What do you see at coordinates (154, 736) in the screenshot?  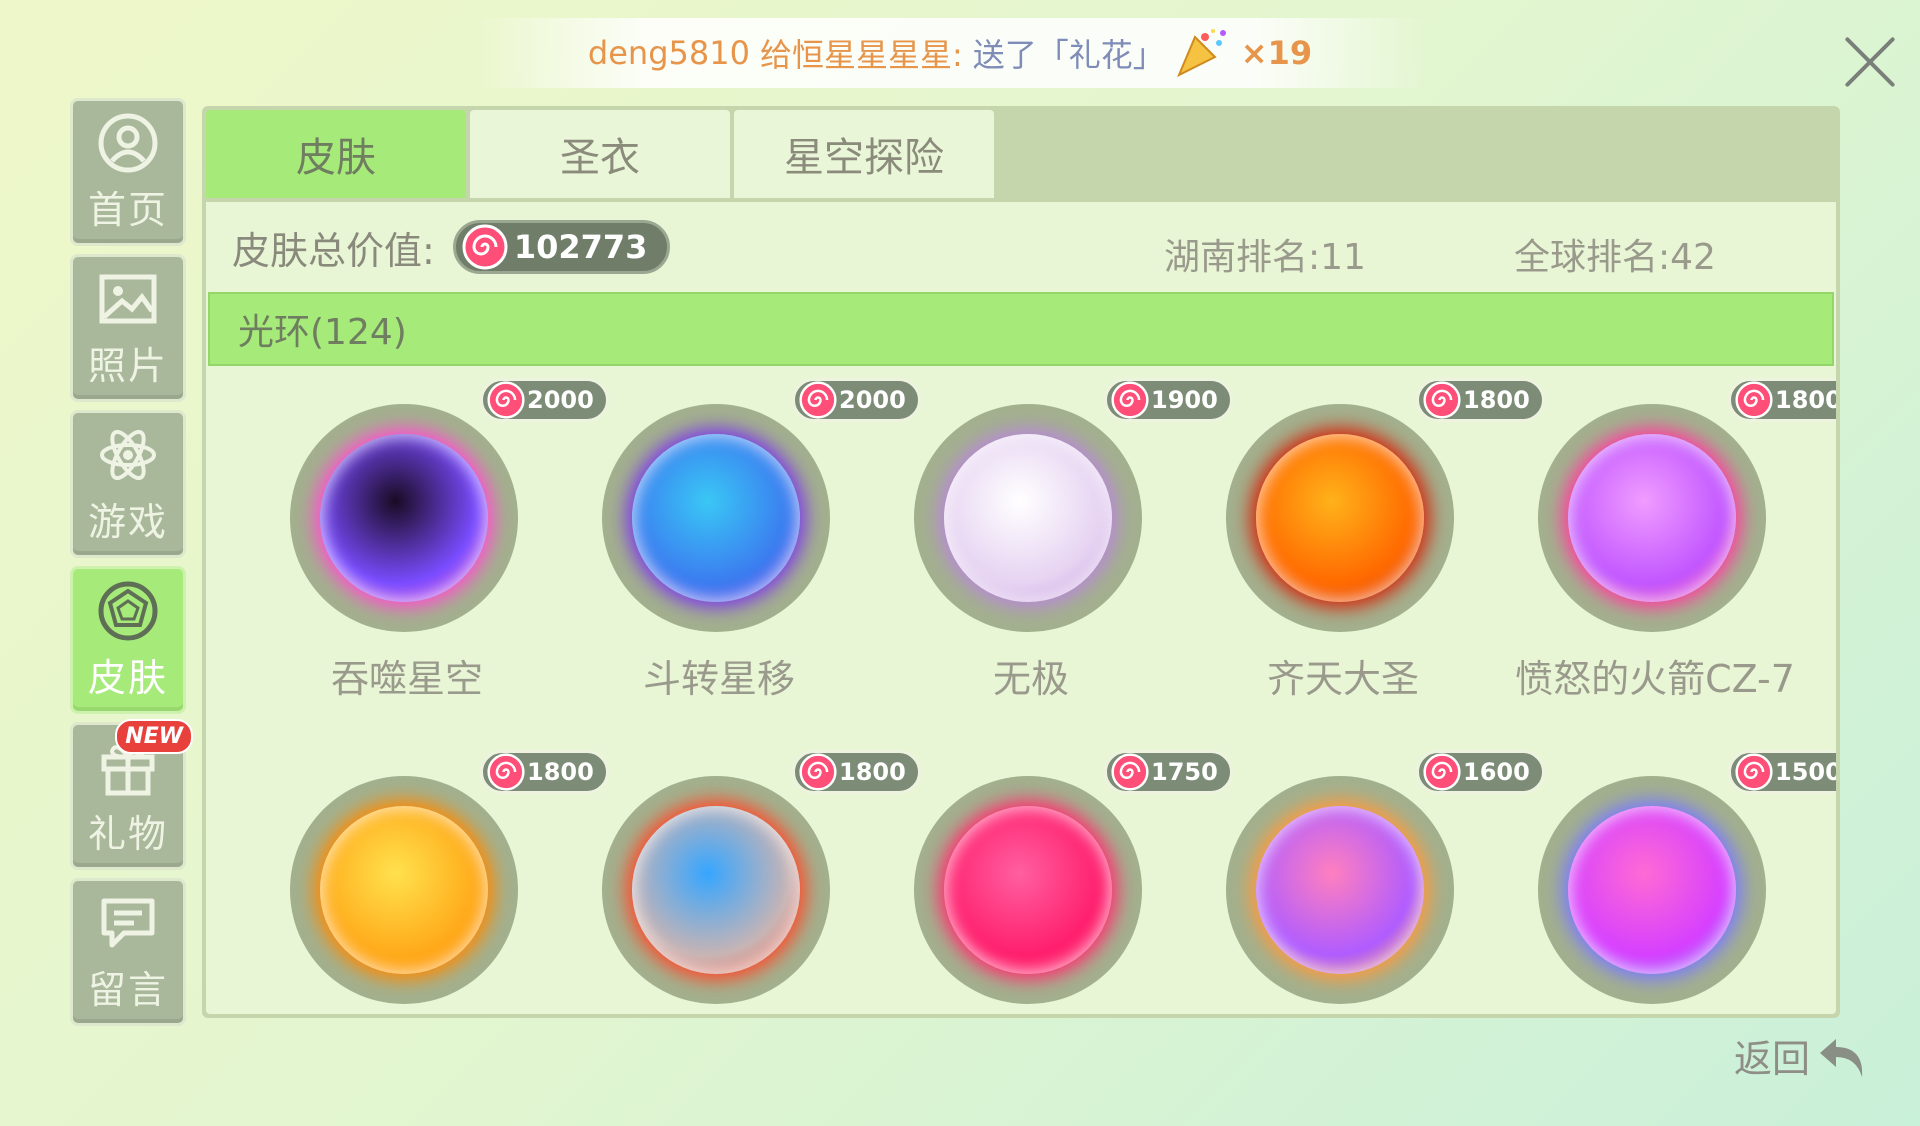 I see `new-badge: NEW` at bounding box center [154, 736].